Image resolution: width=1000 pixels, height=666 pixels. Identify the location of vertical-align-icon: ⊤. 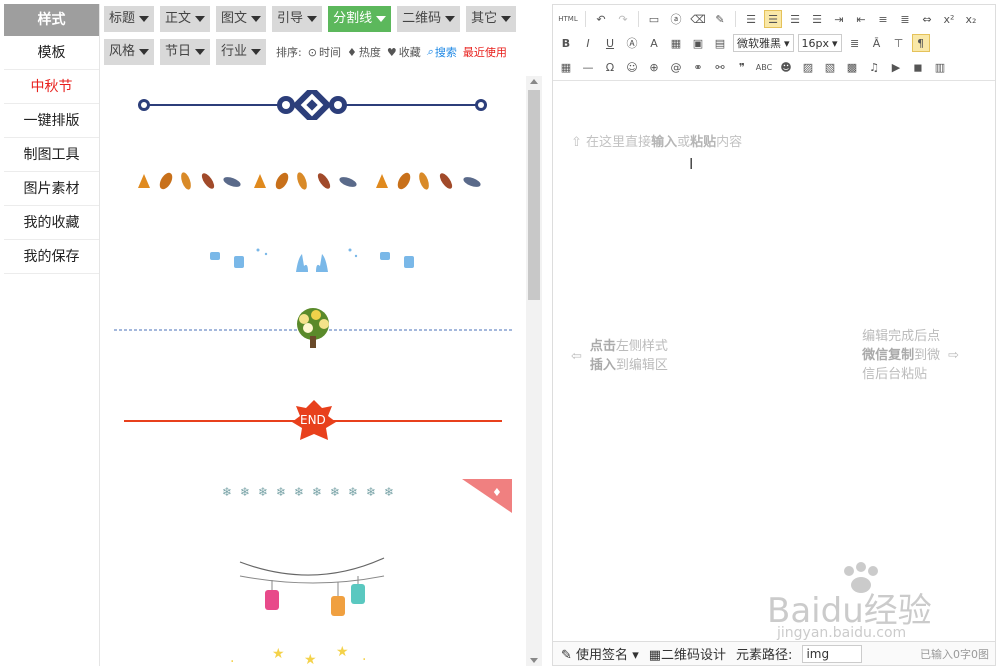
(899, 43).